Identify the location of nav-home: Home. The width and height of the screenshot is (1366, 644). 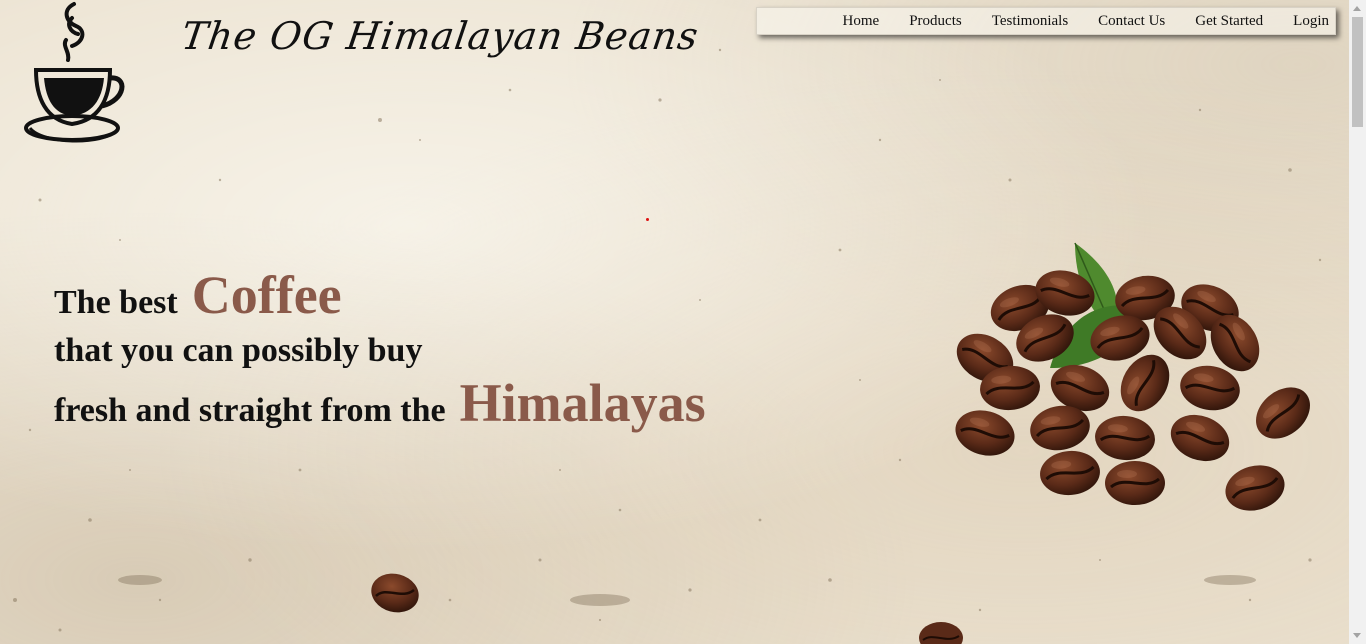
(861, 21).